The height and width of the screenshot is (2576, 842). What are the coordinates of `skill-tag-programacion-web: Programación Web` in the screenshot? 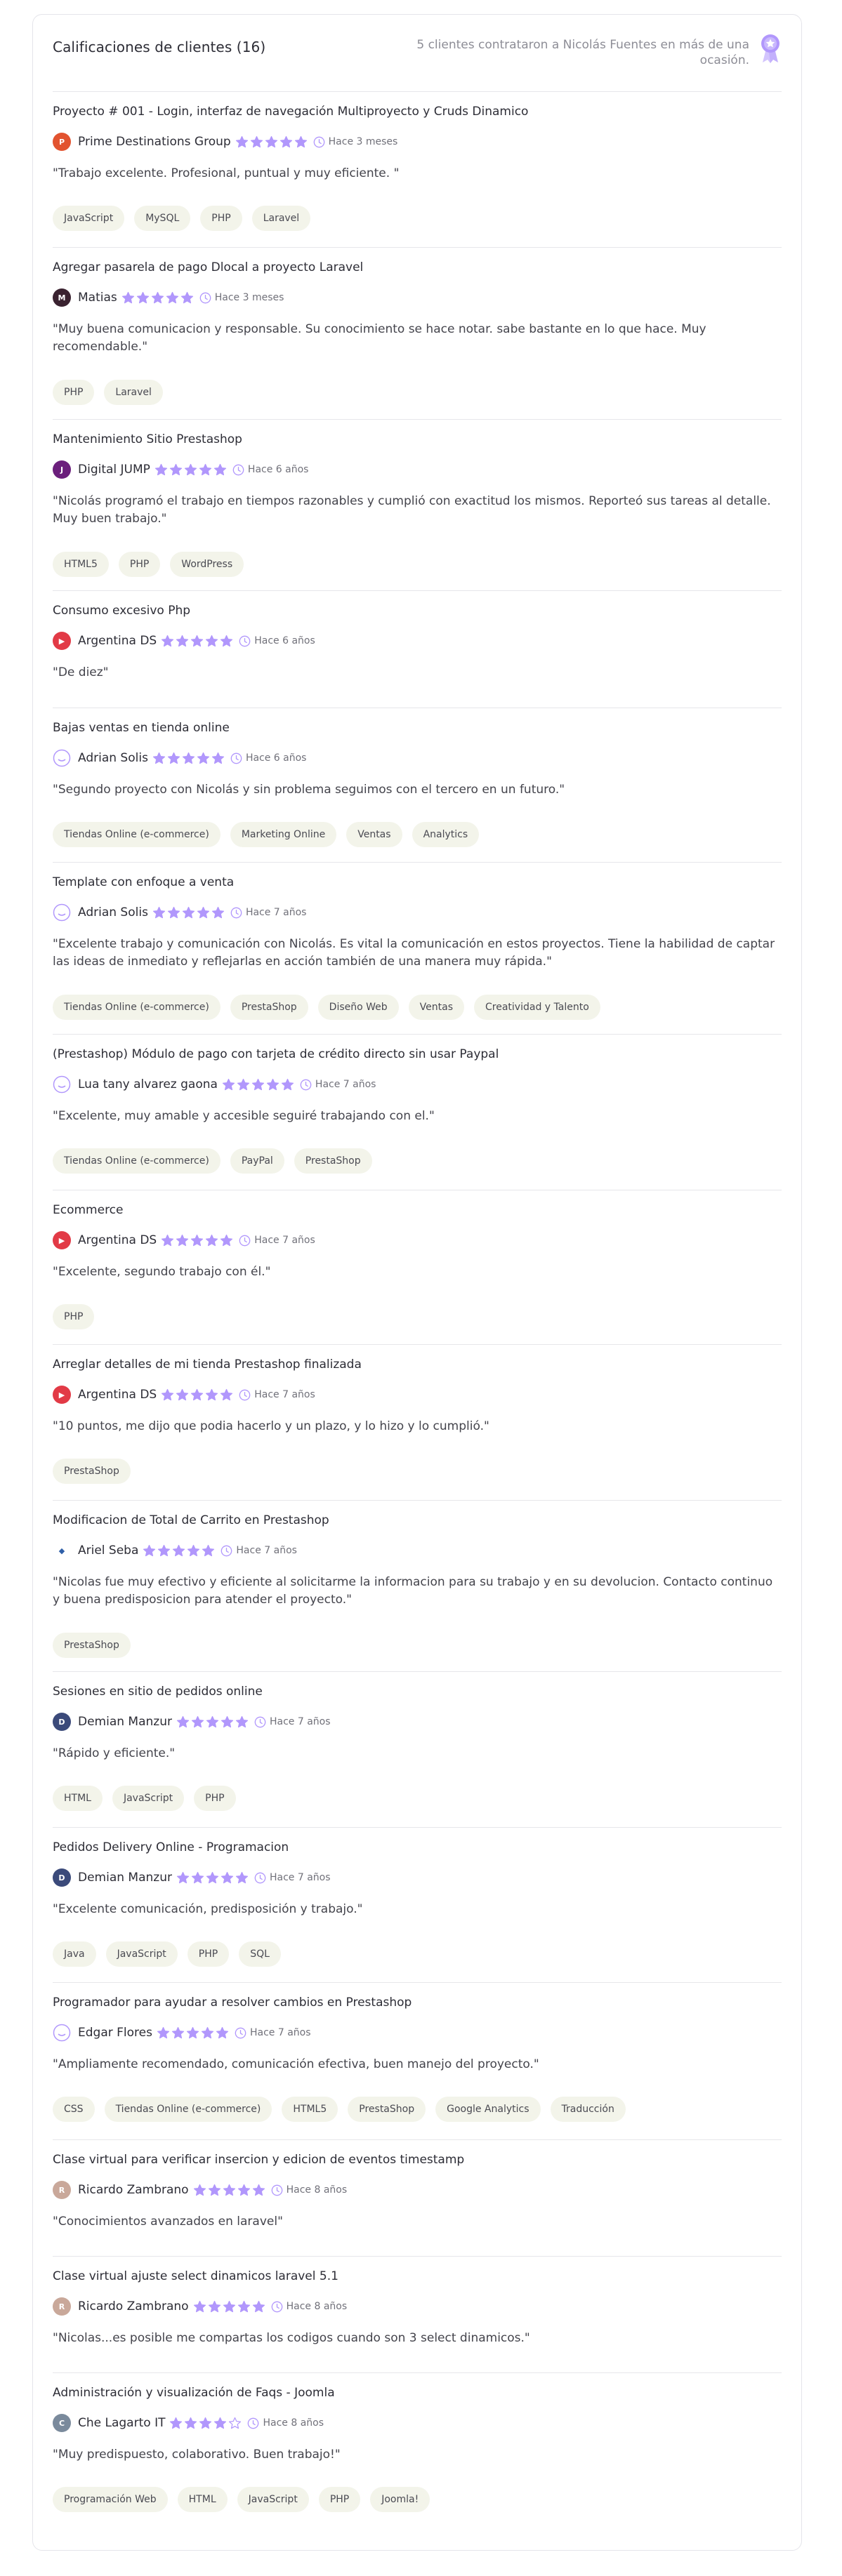 It's located at (110, 2499).